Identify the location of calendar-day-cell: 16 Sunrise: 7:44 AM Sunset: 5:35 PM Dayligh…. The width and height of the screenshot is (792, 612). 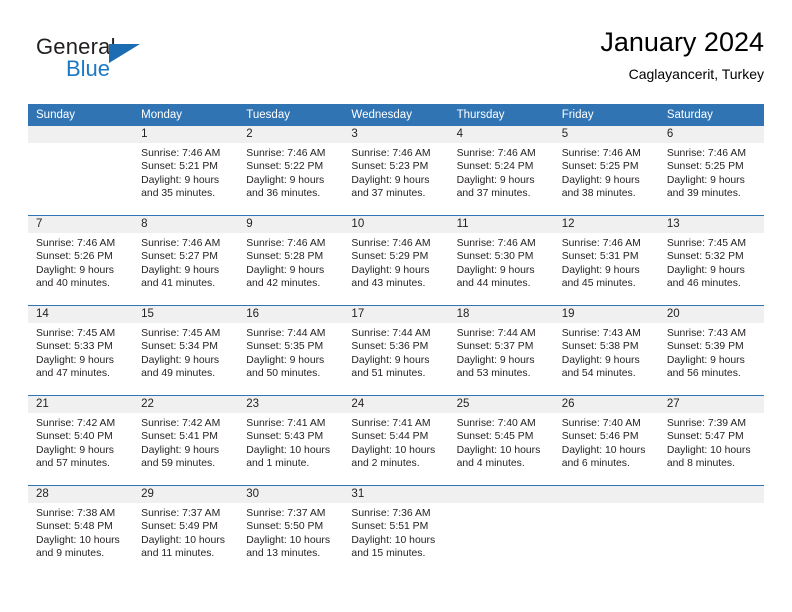
(291, 350).